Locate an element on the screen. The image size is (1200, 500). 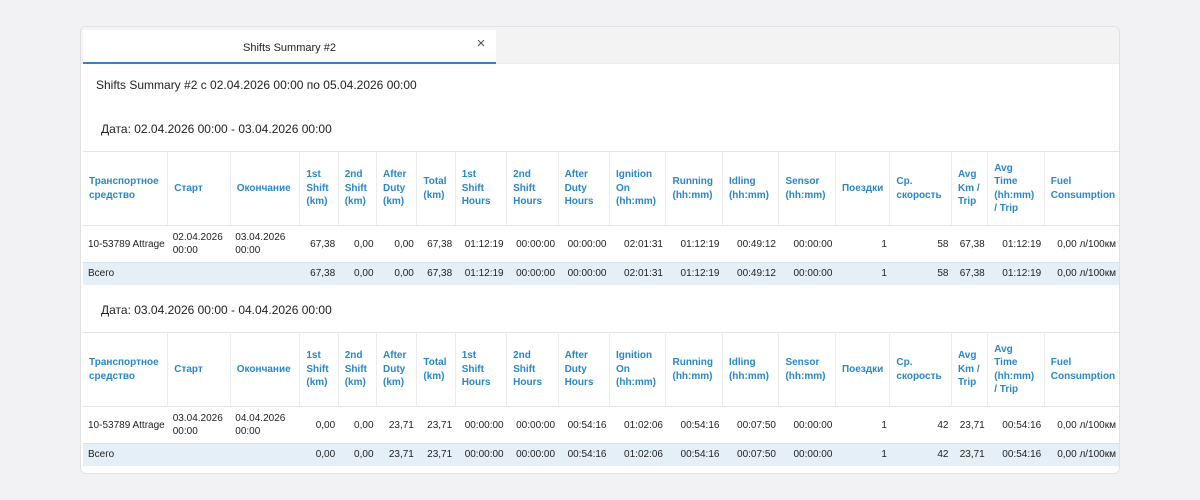
close-icon: × is located at coordinates (481, 44).